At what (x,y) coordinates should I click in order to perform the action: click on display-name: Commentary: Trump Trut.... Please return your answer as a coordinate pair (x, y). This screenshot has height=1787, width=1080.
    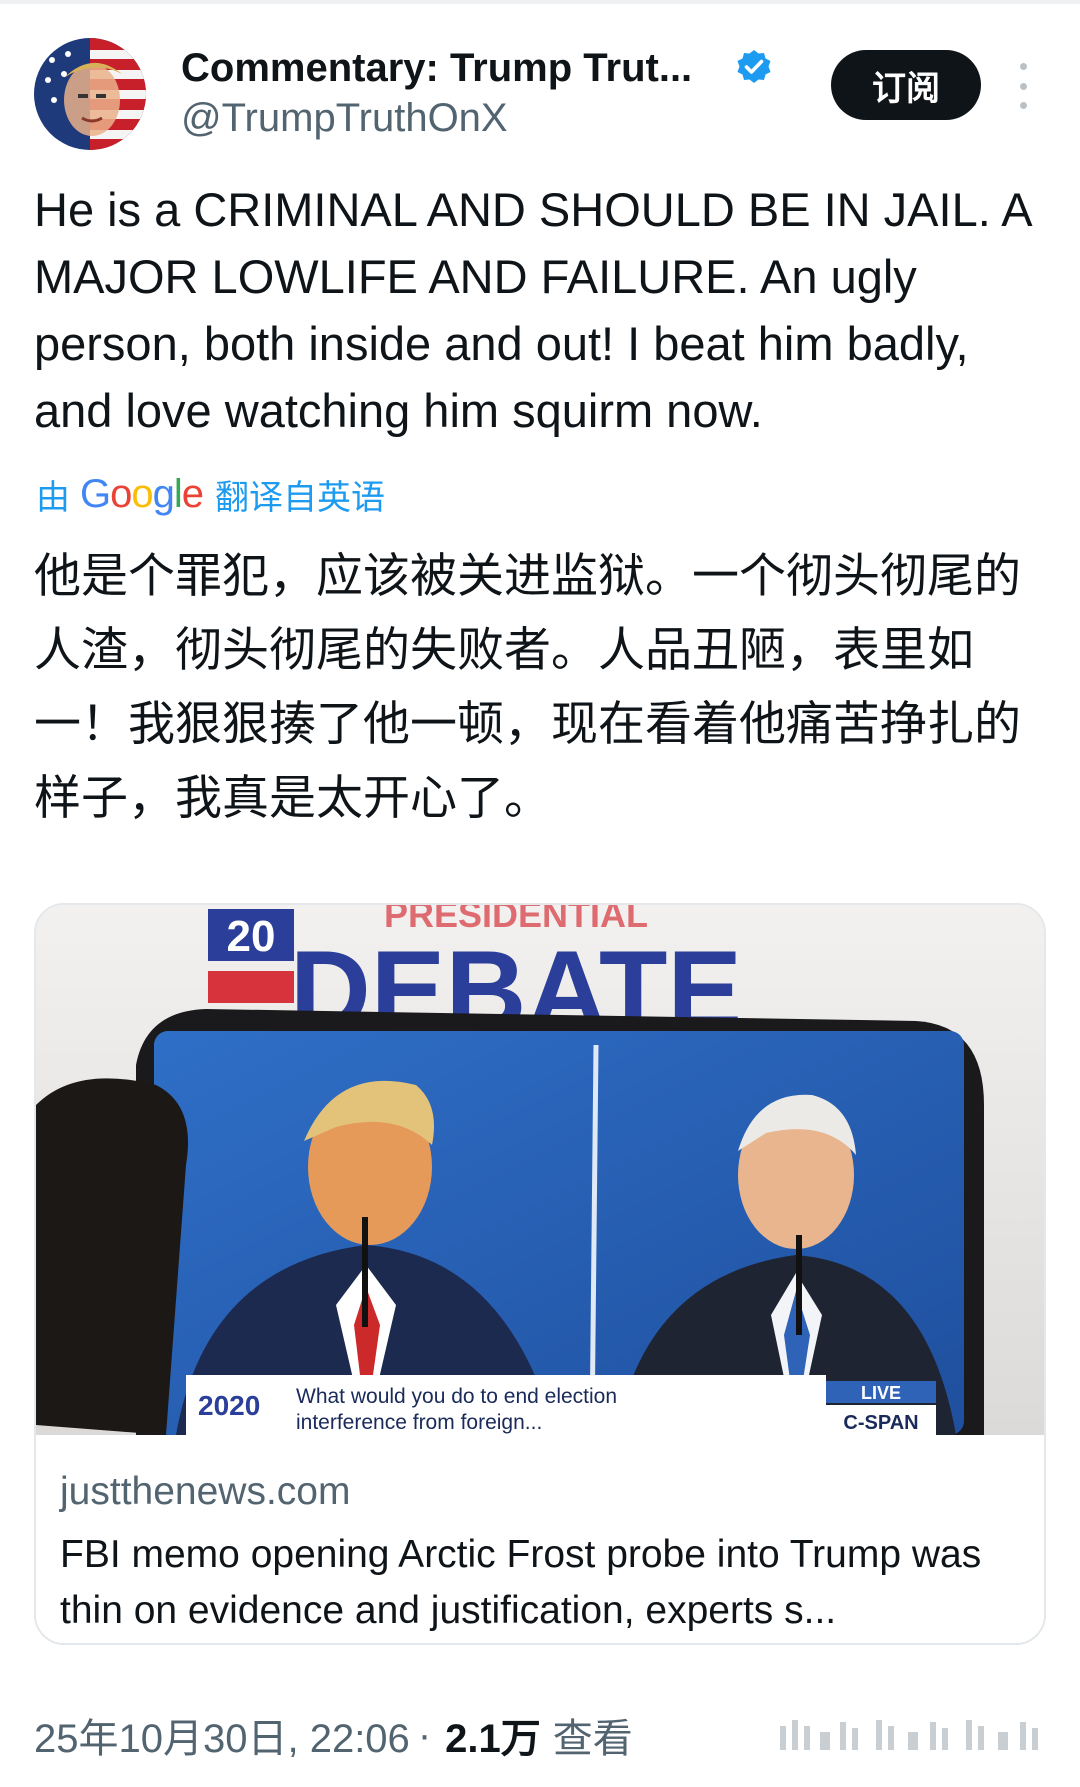
    Looking at the image, I should click on (436, 68).